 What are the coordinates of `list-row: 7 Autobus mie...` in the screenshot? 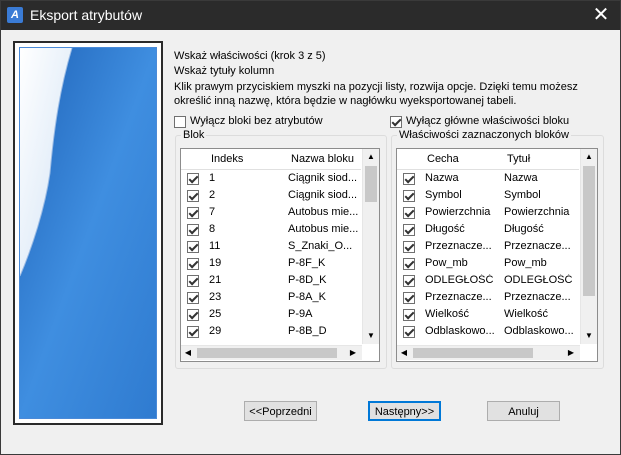 It's located at (271, 212).